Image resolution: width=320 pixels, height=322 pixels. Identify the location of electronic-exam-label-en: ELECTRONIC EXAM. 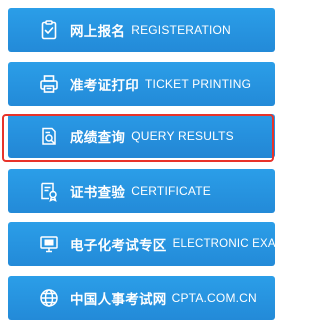
(223, 244).